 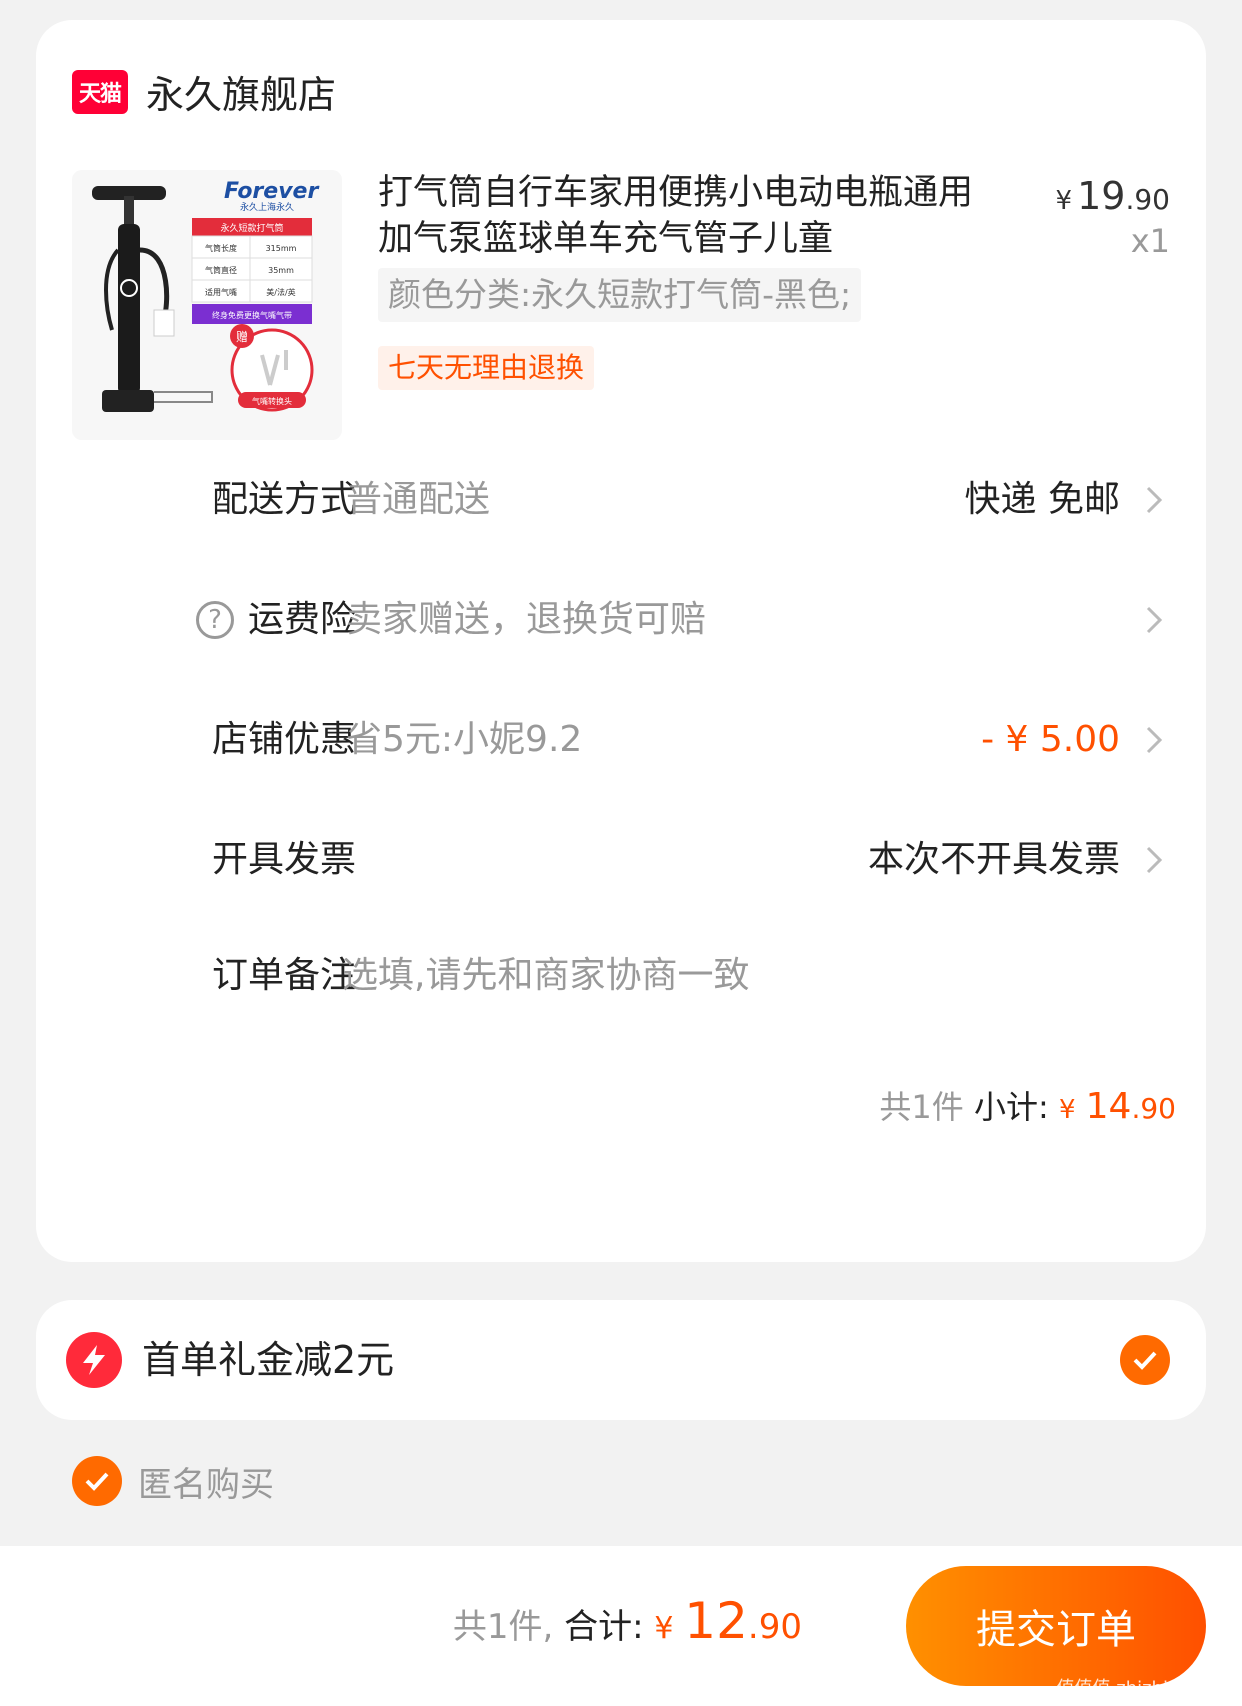 I want to click on subtotal-currency: ¥, so click(x=1067, y=1110).